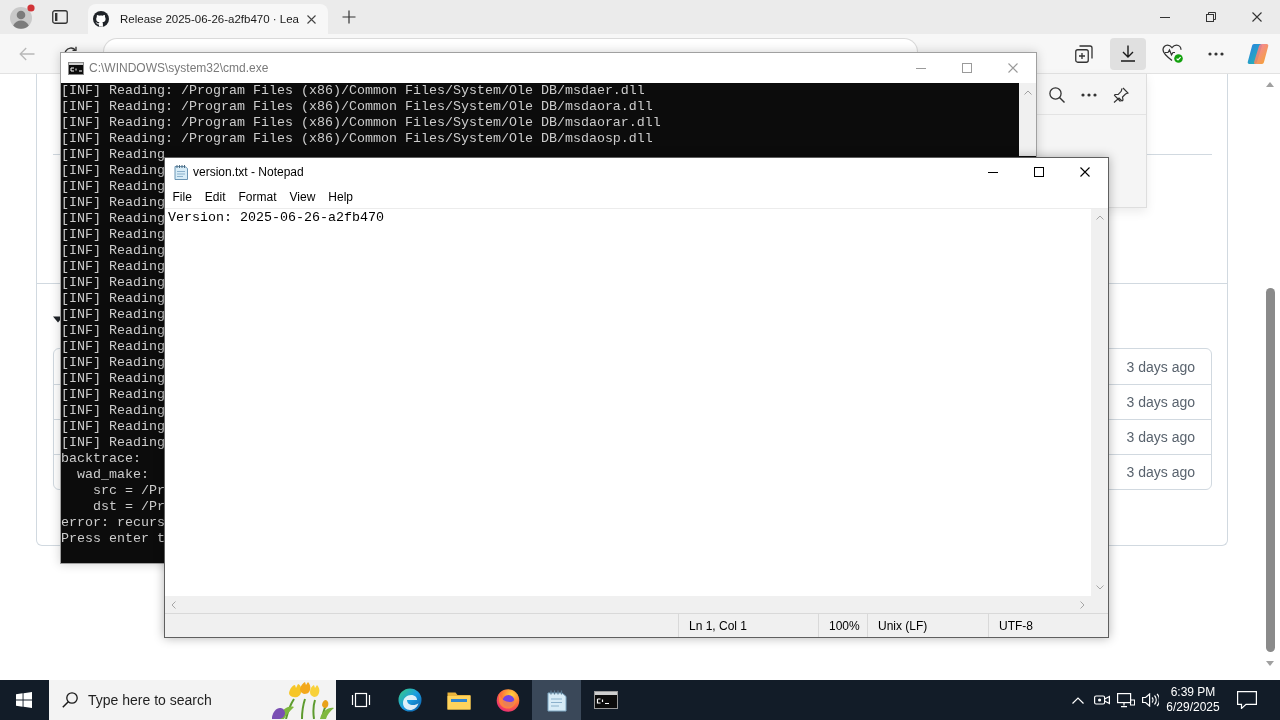  Describe the element at coordinates (113, 539) in the screenshot. I see `console-line: Press enter t` at that location.